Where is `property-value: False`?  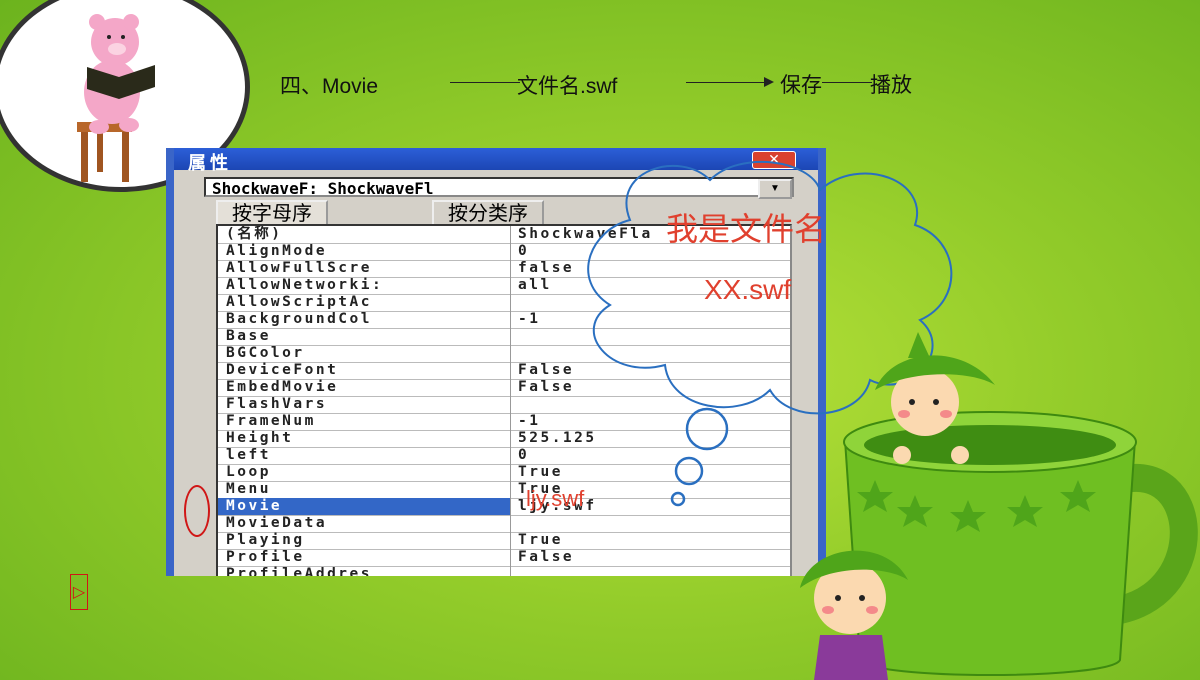
property-value: False is located at coordinates (654, 557).